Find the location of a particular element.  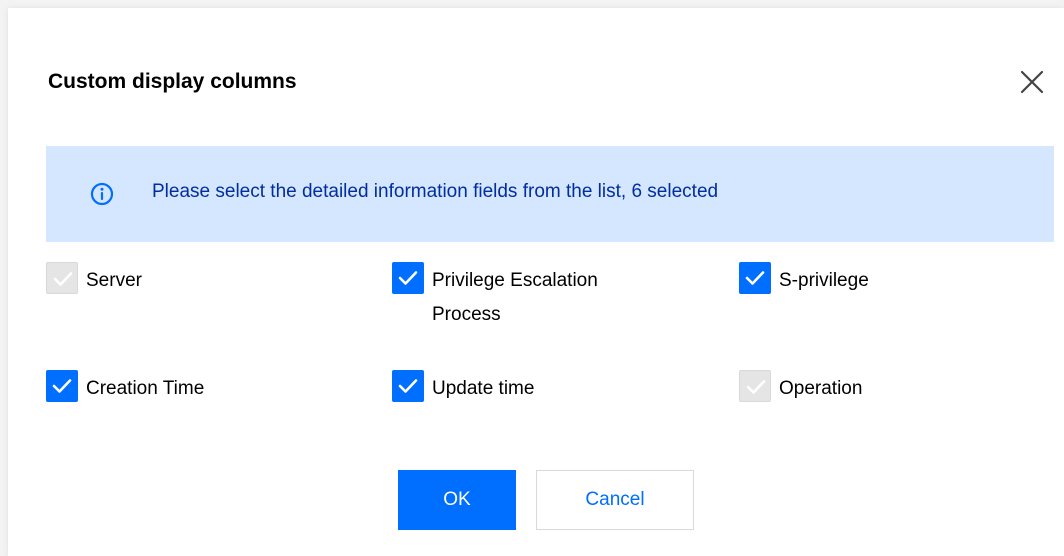

field-label-operation: Operation is located at coordinates (821, 388).